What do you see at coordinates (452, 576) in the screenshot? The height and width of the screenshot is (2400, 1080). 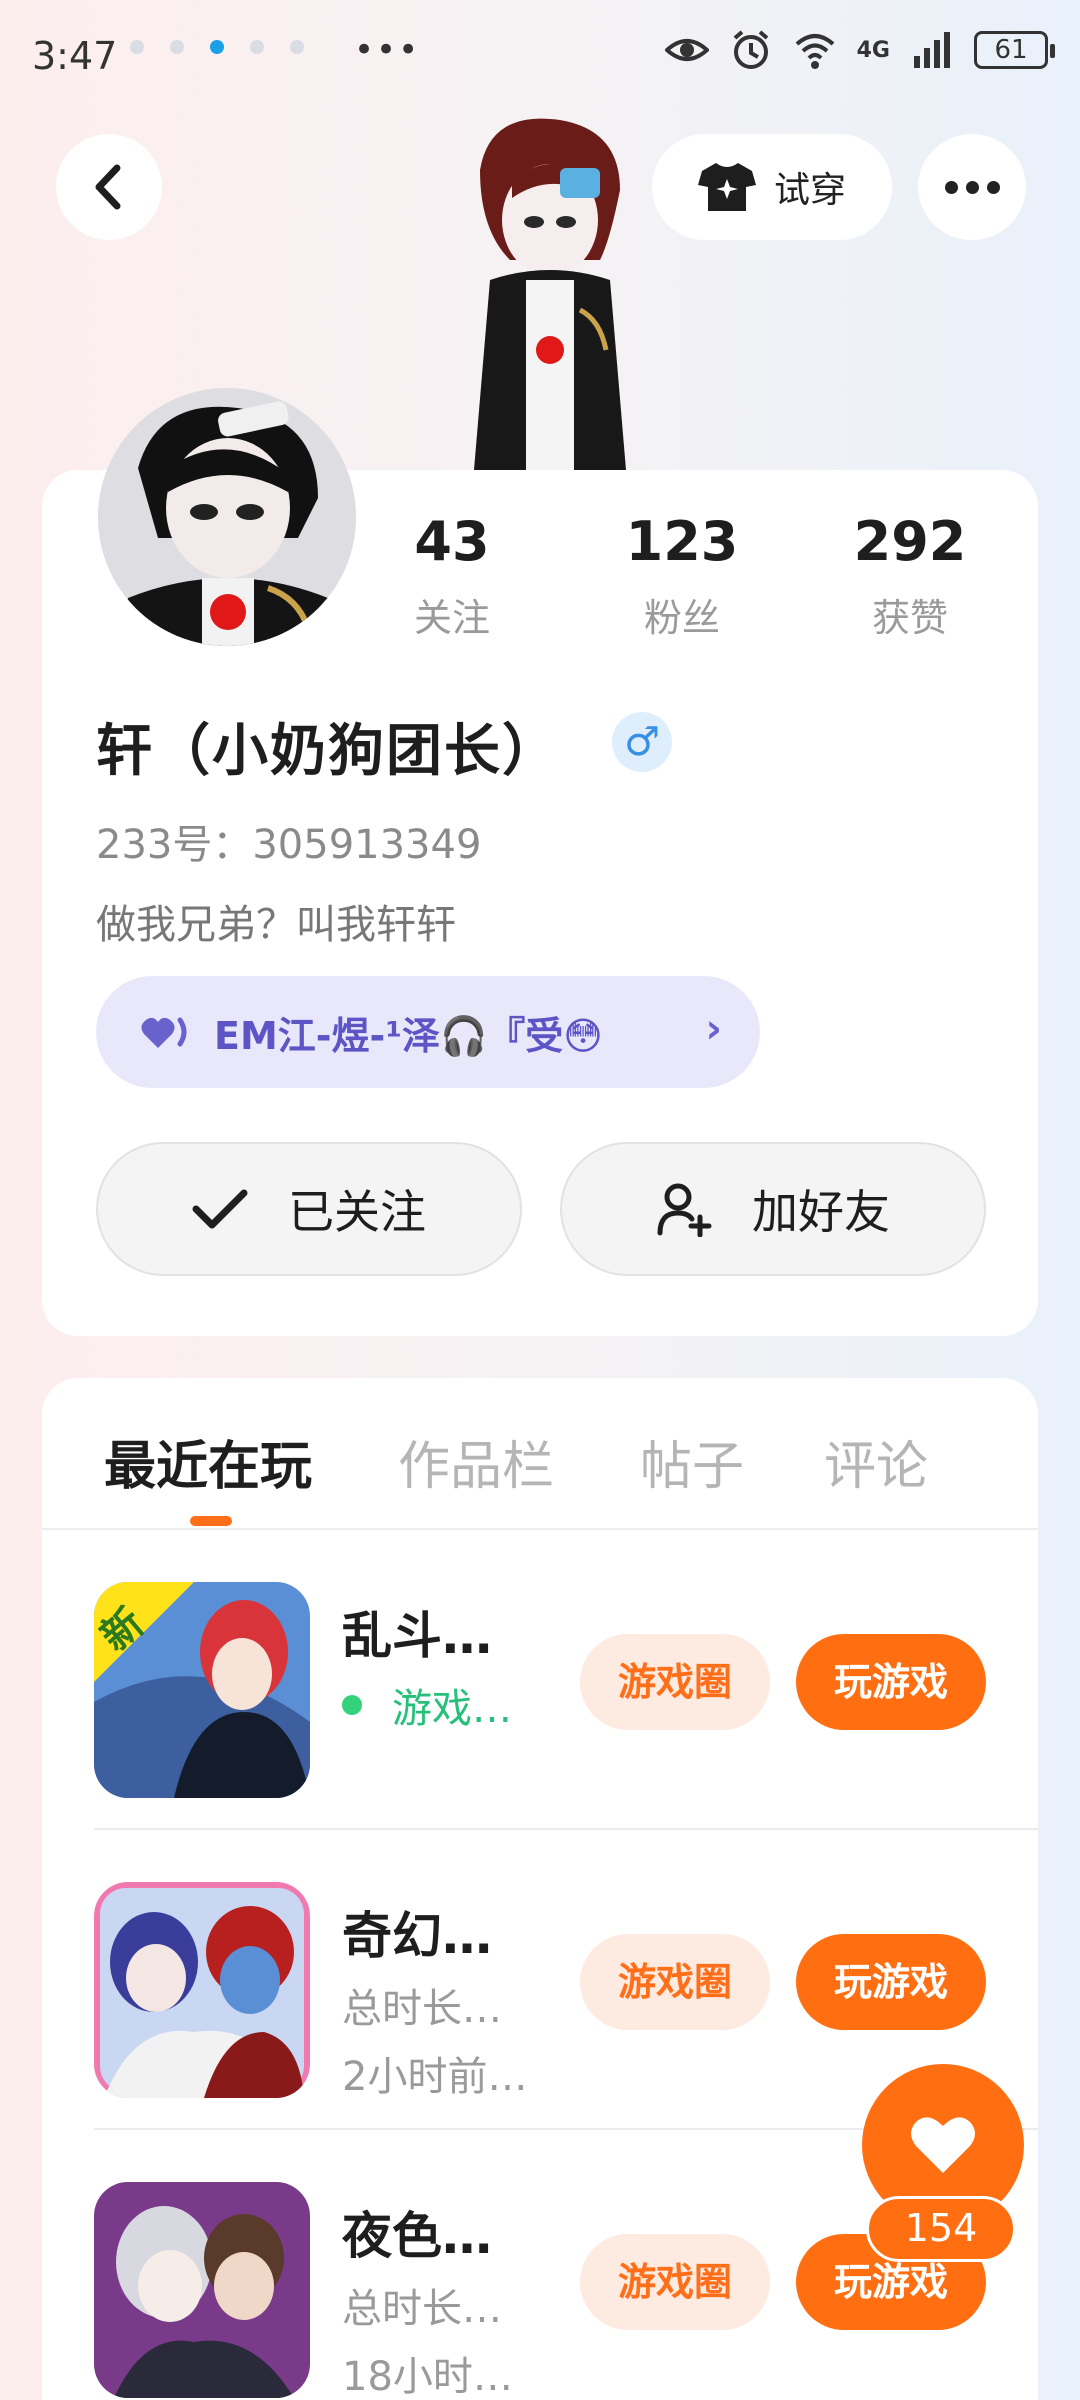 I see `stat-following: 43 关注` at bounding box center [452, 576].